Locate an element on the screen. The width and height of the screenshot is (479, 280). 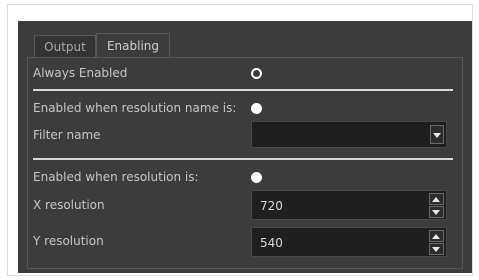
always-enabled-radio is located at coordinates (256, 73).